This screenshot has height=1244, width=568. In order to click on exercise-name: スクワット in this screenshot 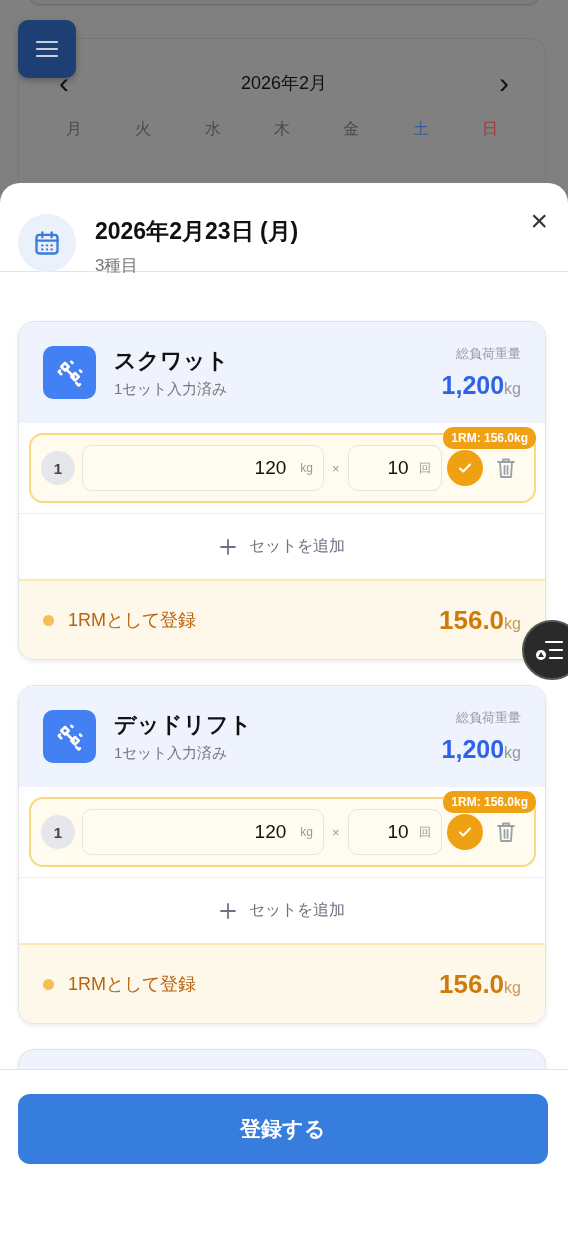, I will do `click(172, 361)`.